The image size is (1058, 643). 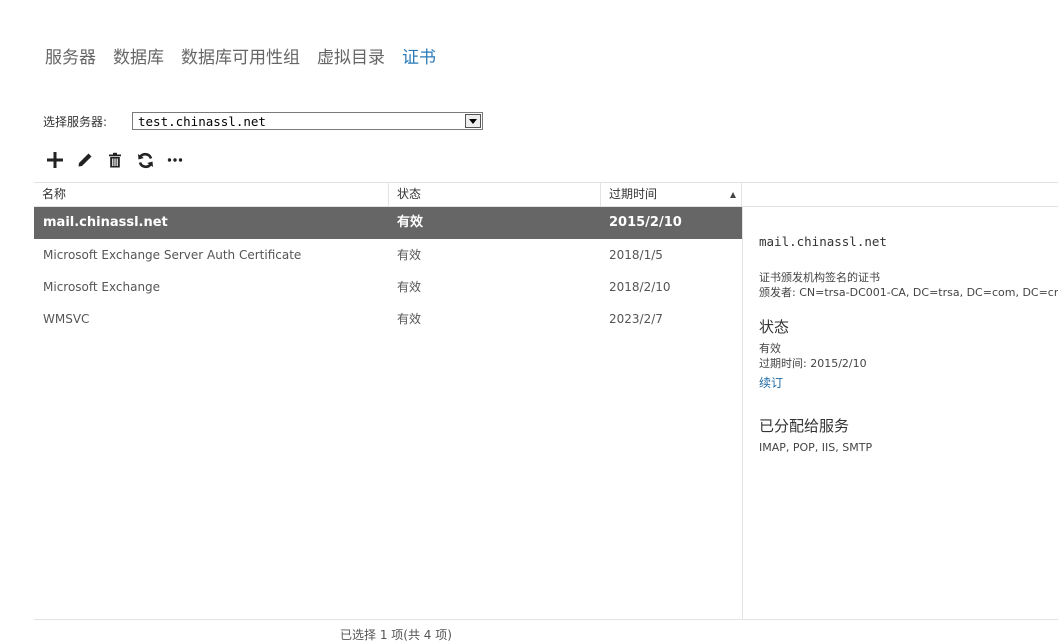 I want to click on table-row: mail.chinassl.net 有效 2015/2/10, so click(x=388, y=223).